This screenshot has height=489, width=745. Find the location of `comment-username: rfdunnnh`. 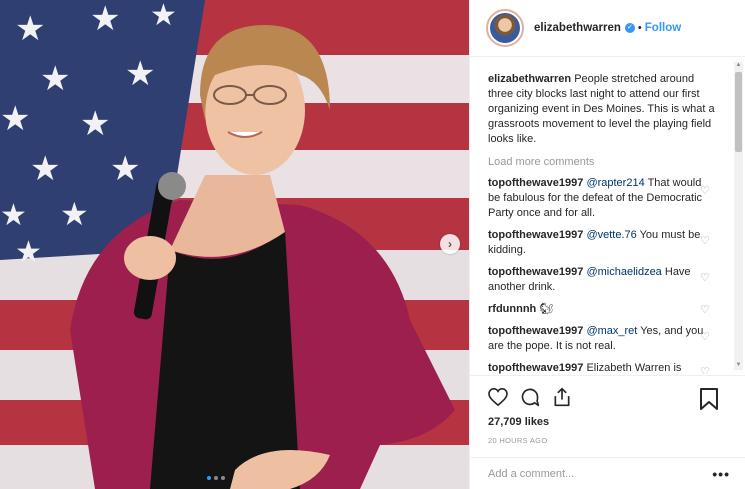

comment-username: rfdunnnh is located at coordinates (512, 309).